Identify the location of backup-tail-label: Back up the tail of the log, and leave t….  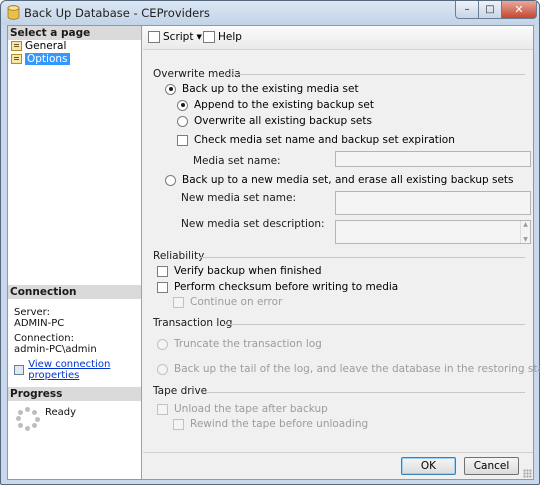
(357, 369).